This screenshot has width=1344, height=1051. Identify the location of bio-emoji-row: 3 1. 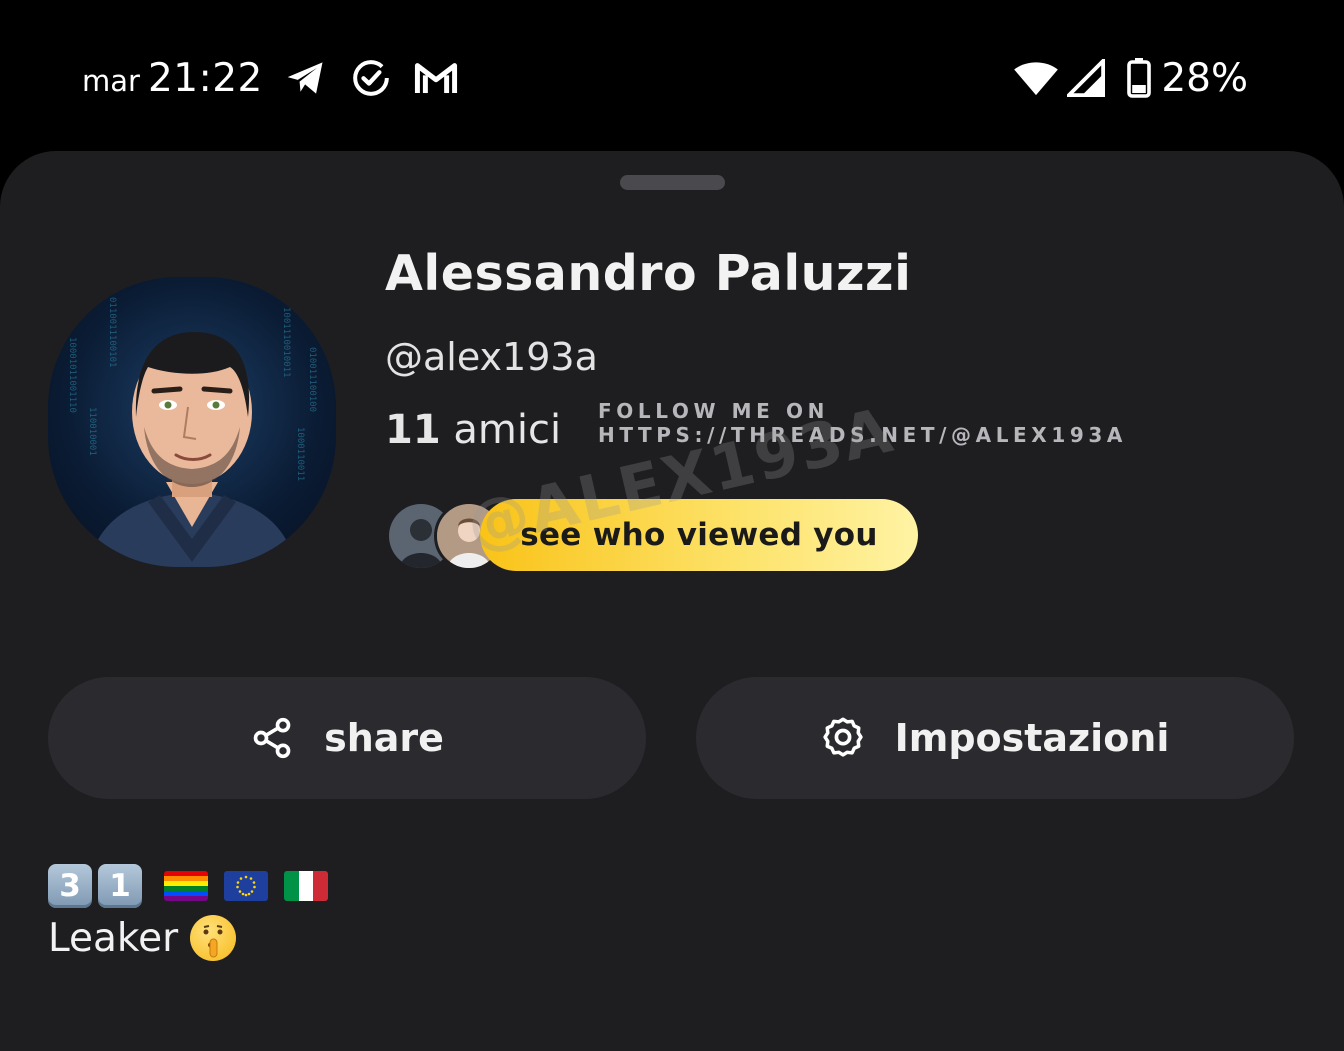
(188, 886).